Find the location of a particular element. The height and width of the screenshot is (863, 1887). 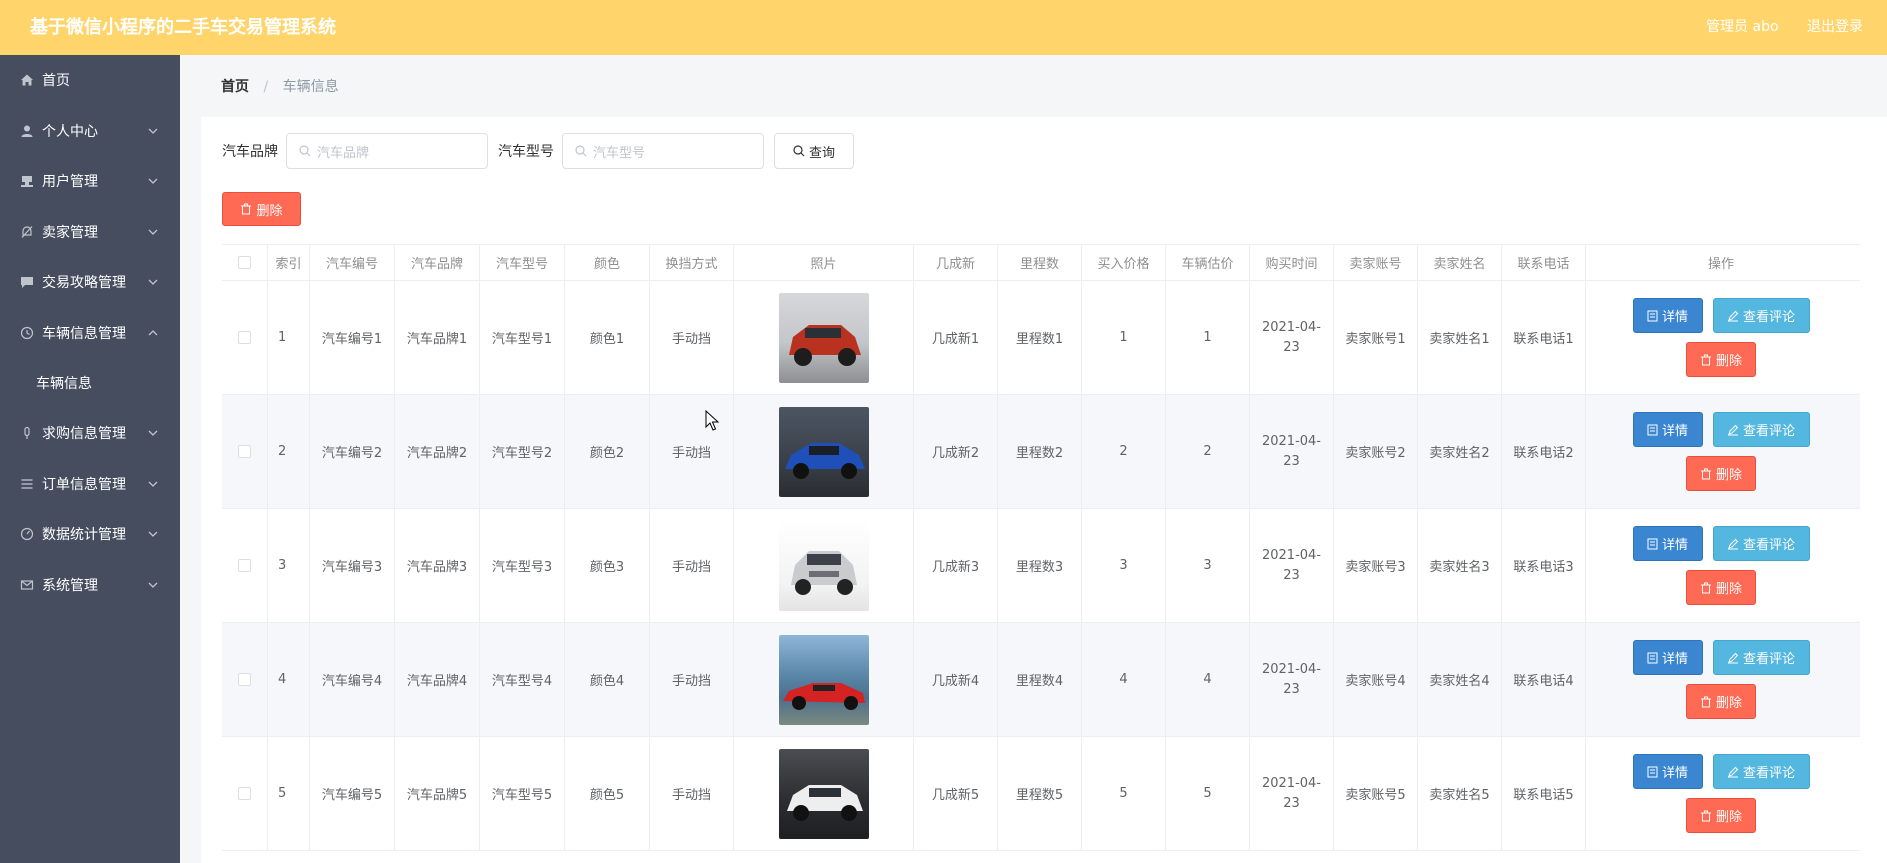

cell-condition: 几成新1 is located at coordinates (956, 337).